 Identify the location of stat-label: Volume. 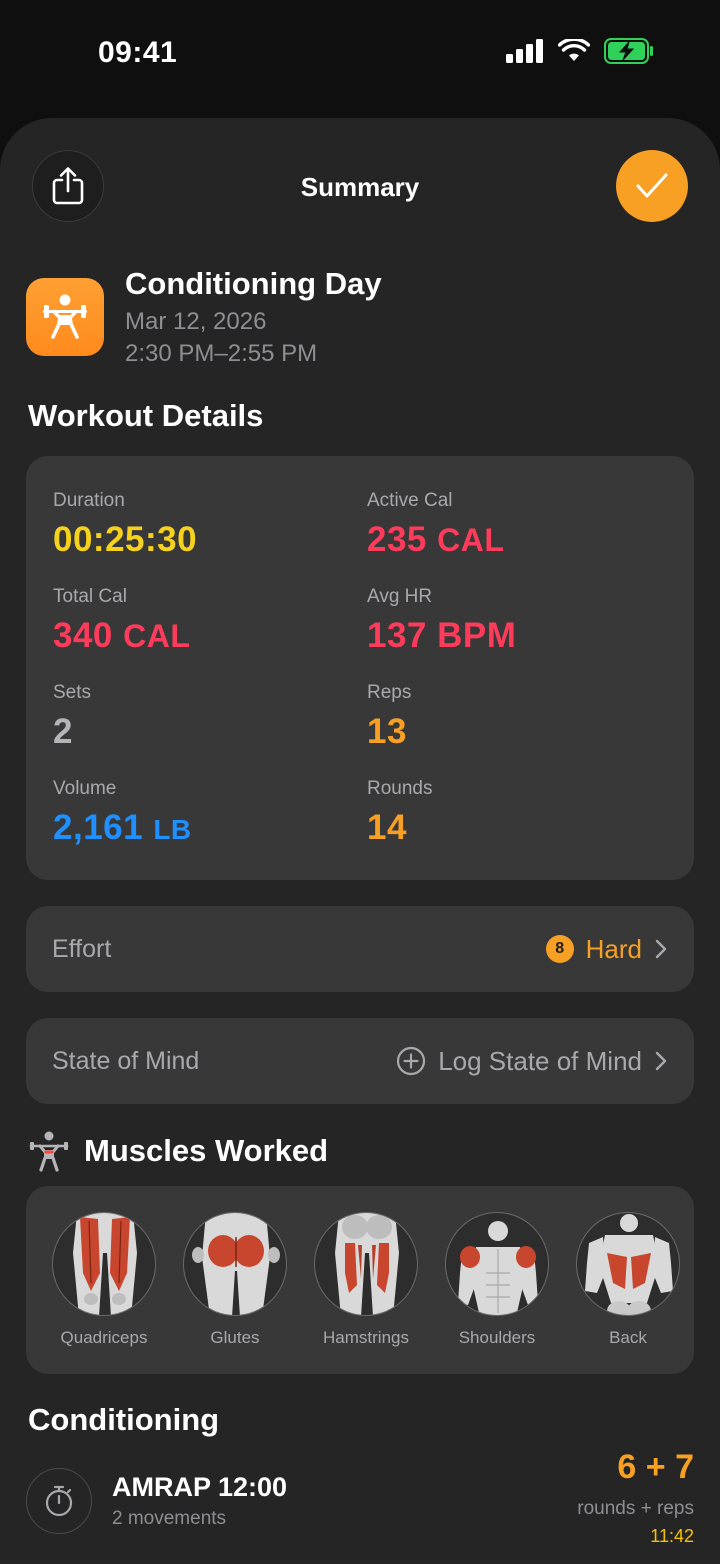
(85, 788).